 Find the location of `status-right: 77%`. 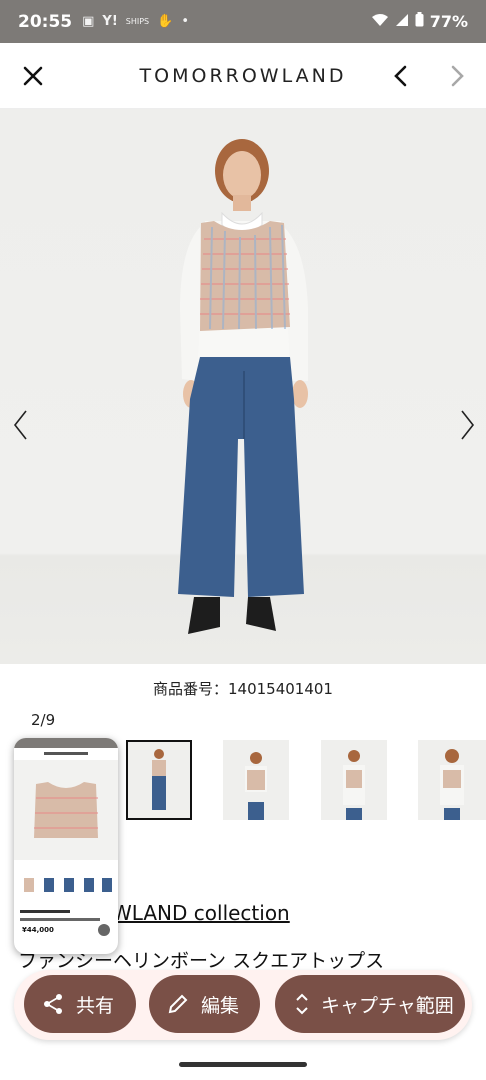

status-right: 77% is located at coordinates (419, 21).